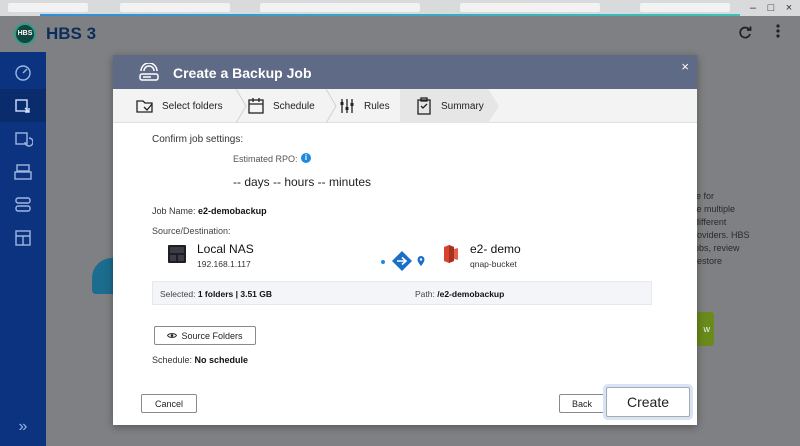 The height and width of the screenshot is (446, 800). I want to click on destination-bucket: qnap-bucket, so click(493, 264).